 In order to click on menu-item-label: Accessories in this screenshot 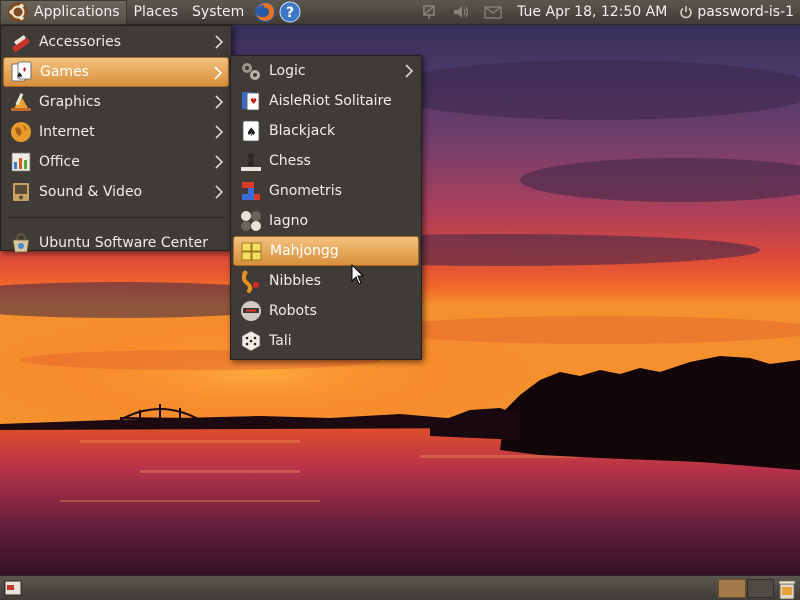, I will do `click(80, 42)`.